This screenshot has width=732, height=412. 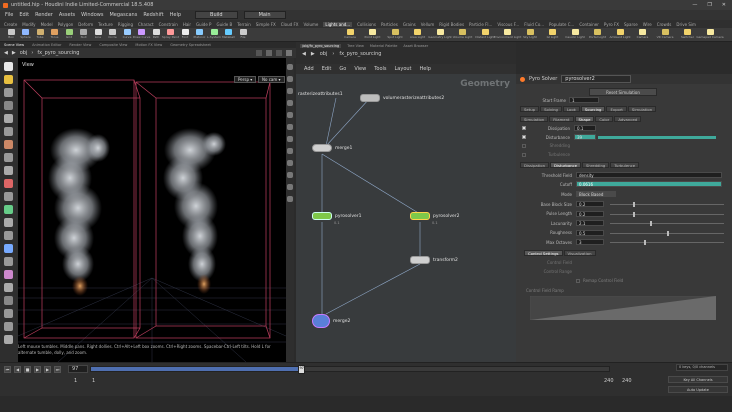 What do you see at coordinates (279, 53) in the screenshot?
I see `lighting-icon` at bounding box center [279, 53].